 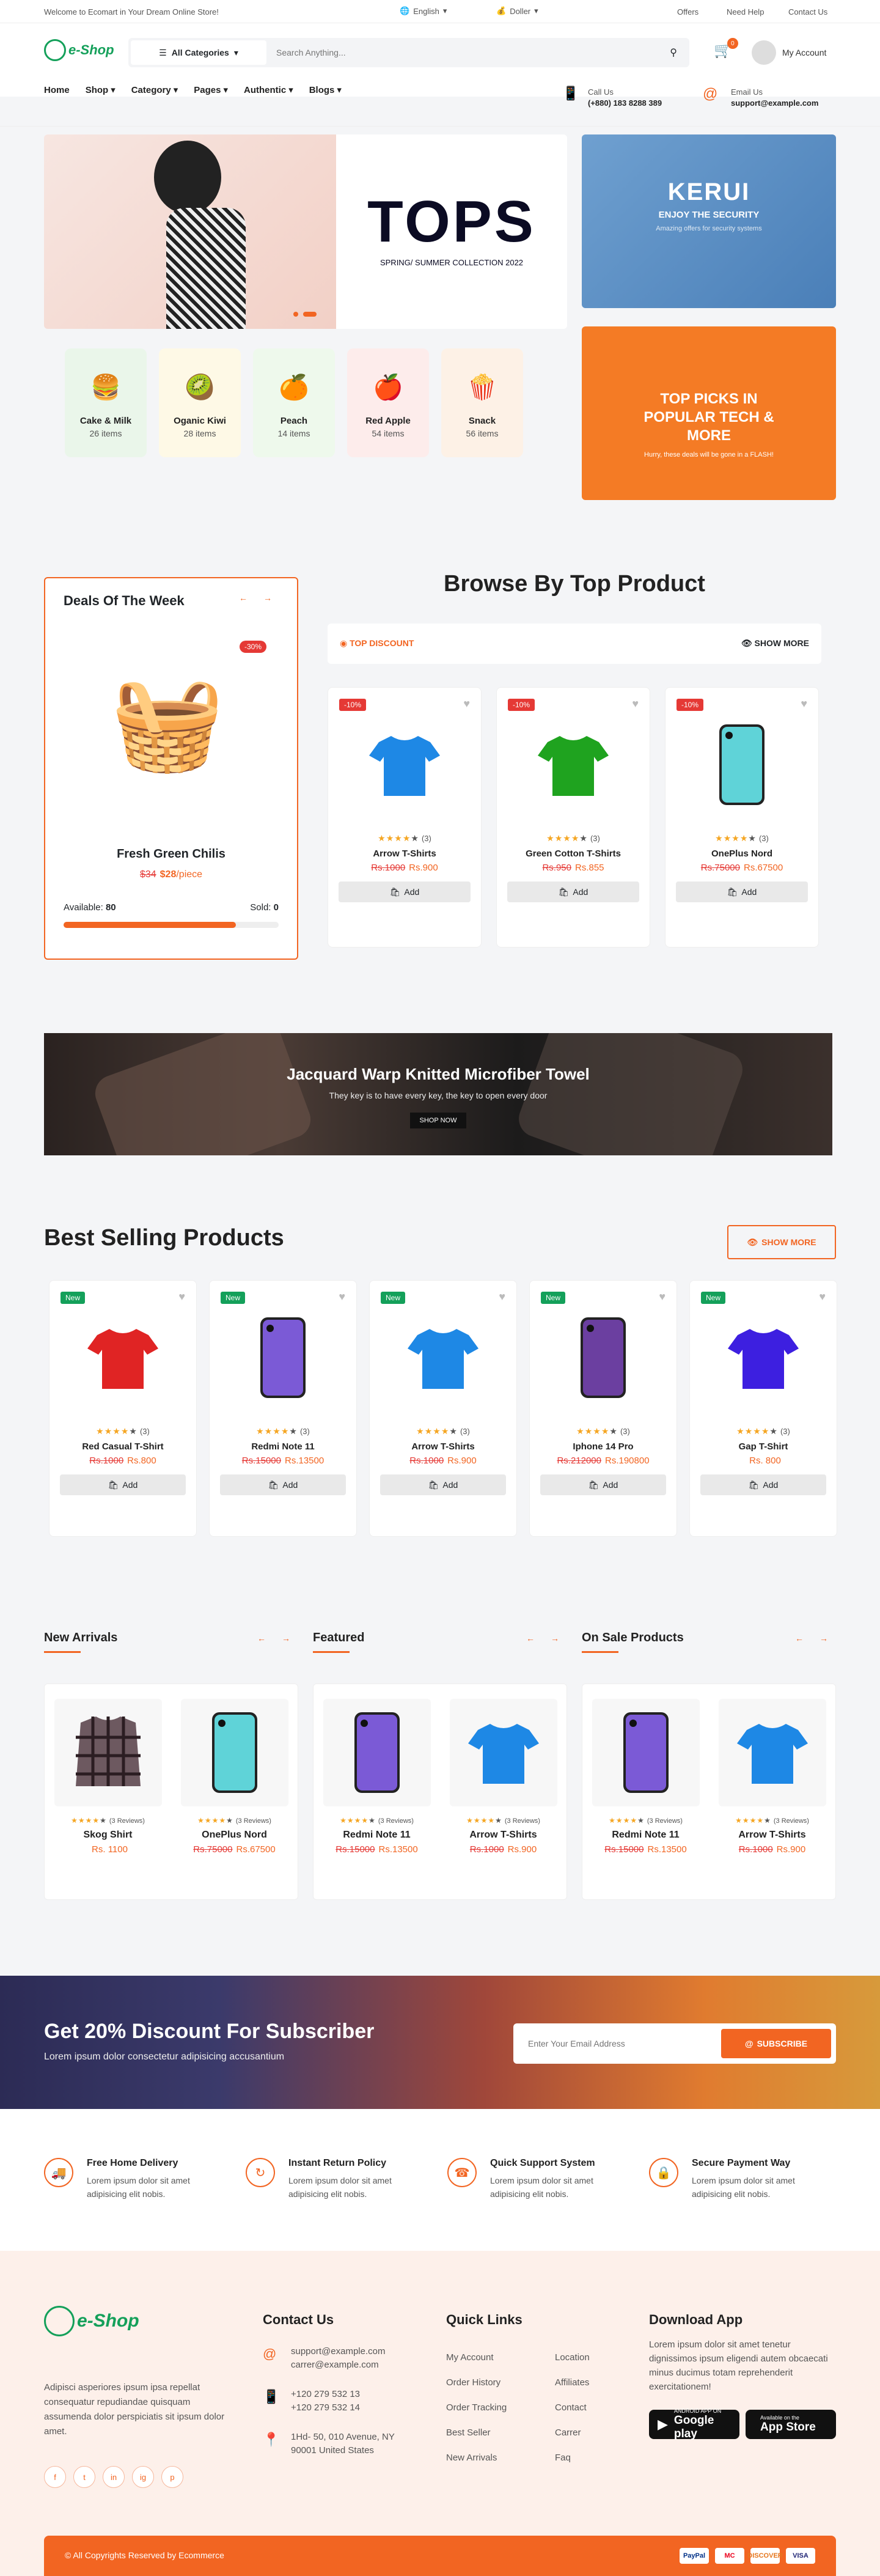 I want to click on category-card: 🍿 Snack 56 items, so click(x=482, y=402).